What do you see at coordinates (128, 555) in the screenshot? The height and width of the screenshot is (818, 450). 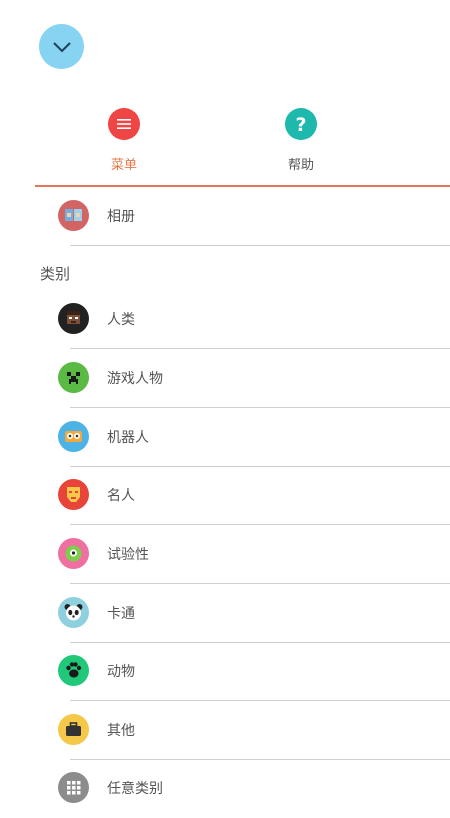 I see `category-label: 试验性` at bounding box center [128, 555].